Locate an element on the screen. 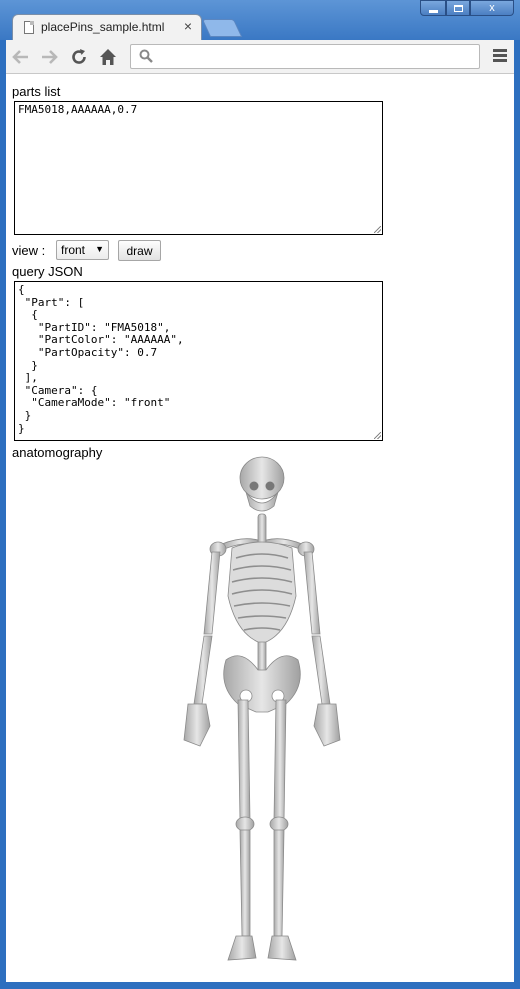 This screenshot has height=989, width=520. close-icon: x is located at coordinates (492, 8).